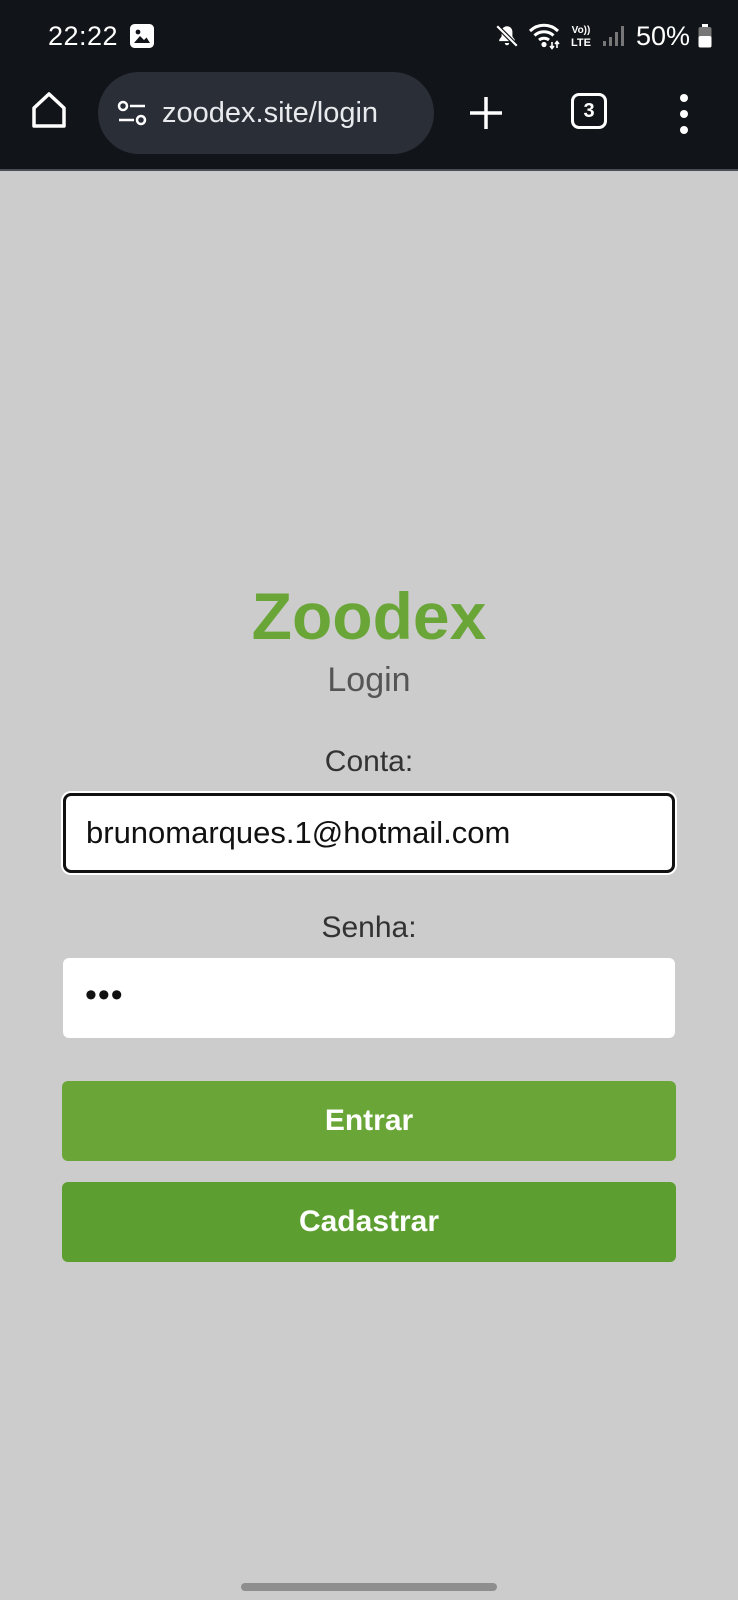  What do you see at coordinates (369, 761) in the screenshot?
I see `account-label: Conta:` at bounding box center [369, 761].